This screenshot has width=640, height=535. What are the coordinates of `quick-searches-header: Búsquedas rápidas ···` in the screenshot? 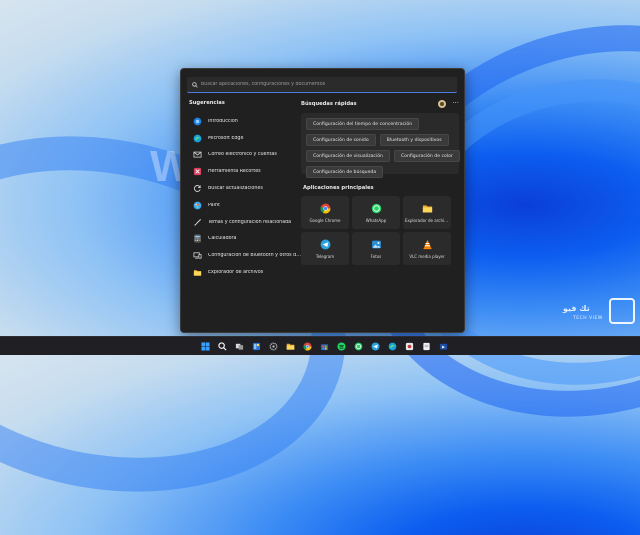 It's located at (380, 103).